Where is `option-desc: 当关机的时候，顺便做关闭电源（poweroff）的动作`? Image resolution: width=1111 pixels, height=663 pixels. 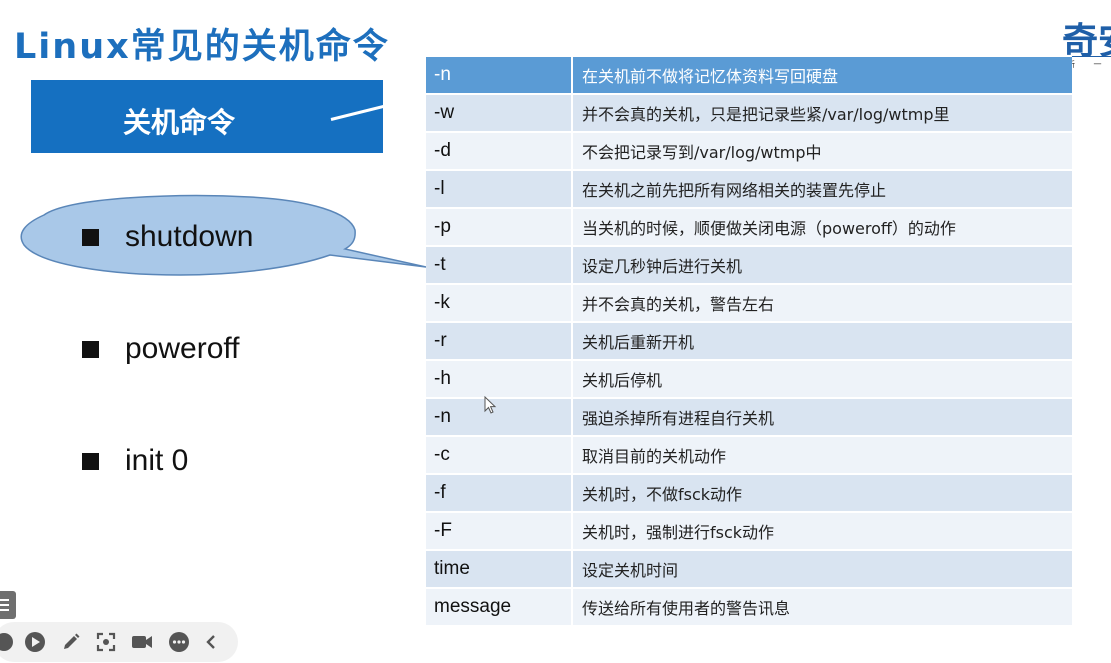
option-desc: 当关机的时候，顺便做关闭电源（poweroff）的动作 is located at coordinates (822, 226).